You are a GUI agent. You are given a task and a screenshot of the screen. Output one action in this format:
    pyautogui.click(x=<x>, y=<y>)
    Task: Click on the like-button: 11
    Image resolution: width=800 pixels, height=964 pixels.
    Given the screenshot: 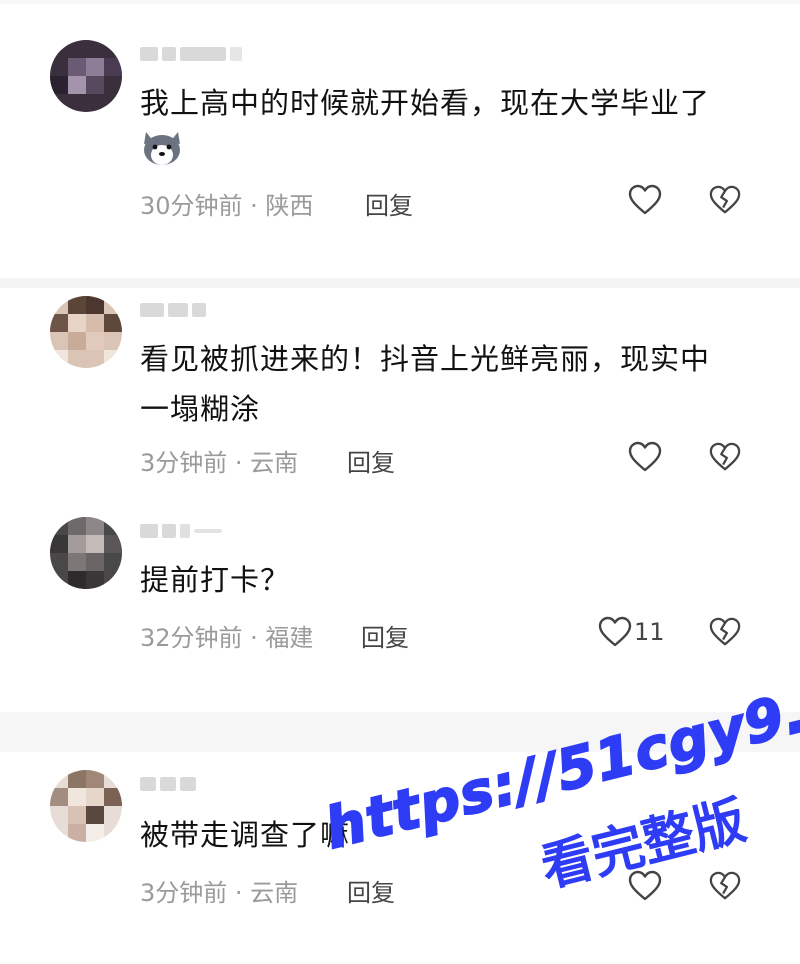 What is the action you would take?
    pyautogui.click(x=631, y=632)
    